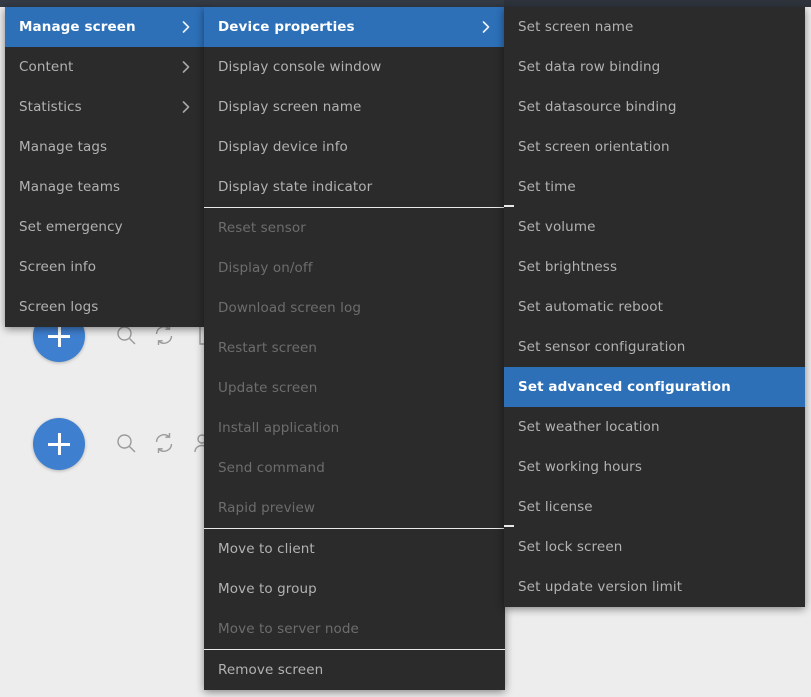  Describe the element at coordinates (600, 587) in the screenshot. I see `menu-item-label: Set update version limit` at that location.